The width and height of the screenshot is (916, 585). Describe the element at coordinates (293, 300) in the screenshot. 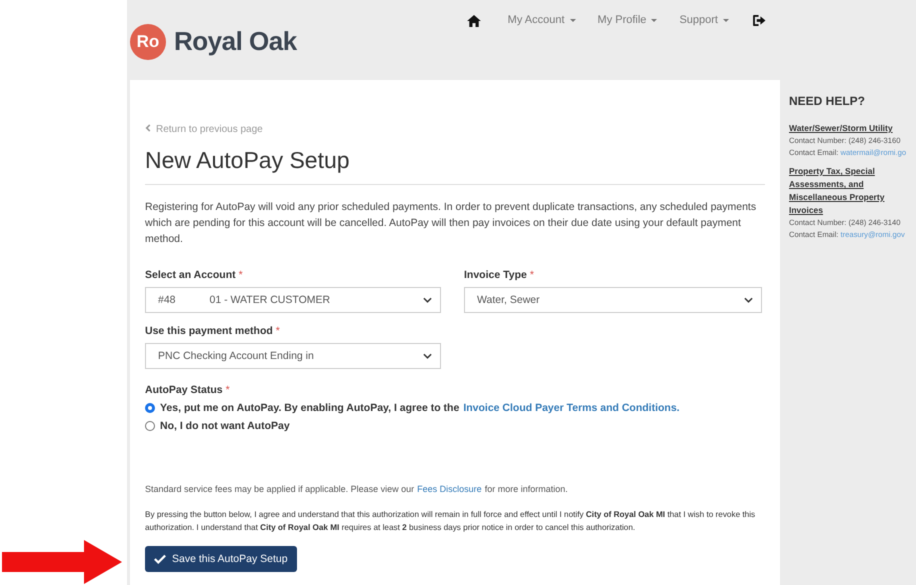

I see `select-field: #48 01 - WATER CUSTOMER` at that location.